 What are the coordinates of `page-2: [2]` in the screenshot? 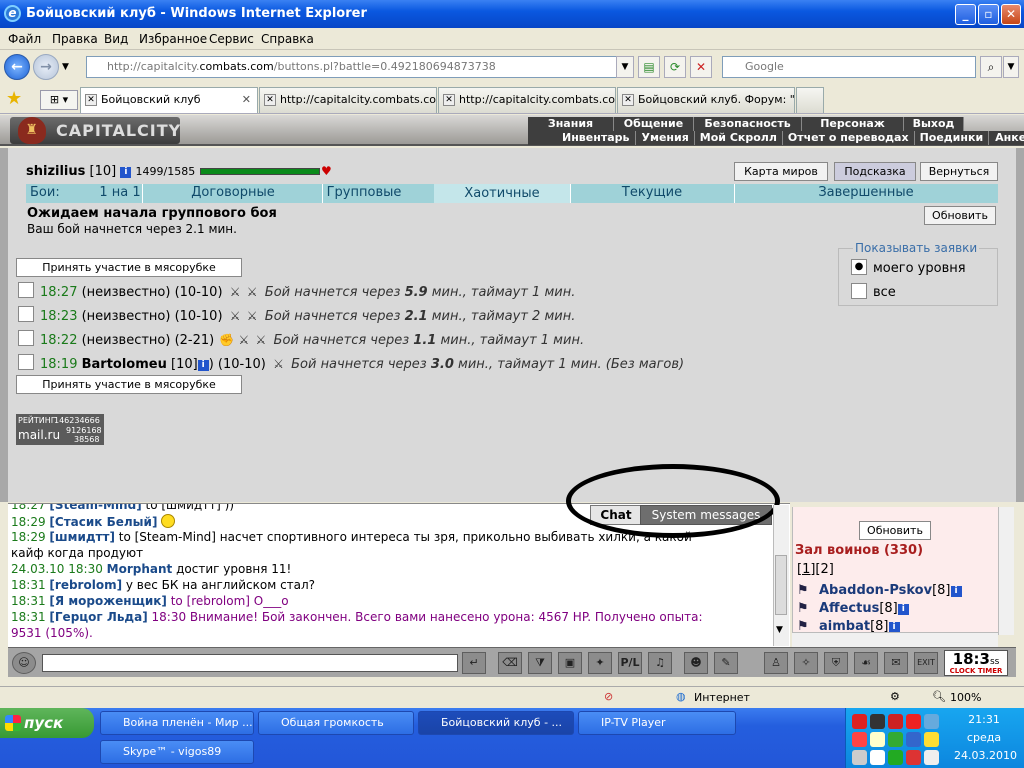 It's located at (824, 569).